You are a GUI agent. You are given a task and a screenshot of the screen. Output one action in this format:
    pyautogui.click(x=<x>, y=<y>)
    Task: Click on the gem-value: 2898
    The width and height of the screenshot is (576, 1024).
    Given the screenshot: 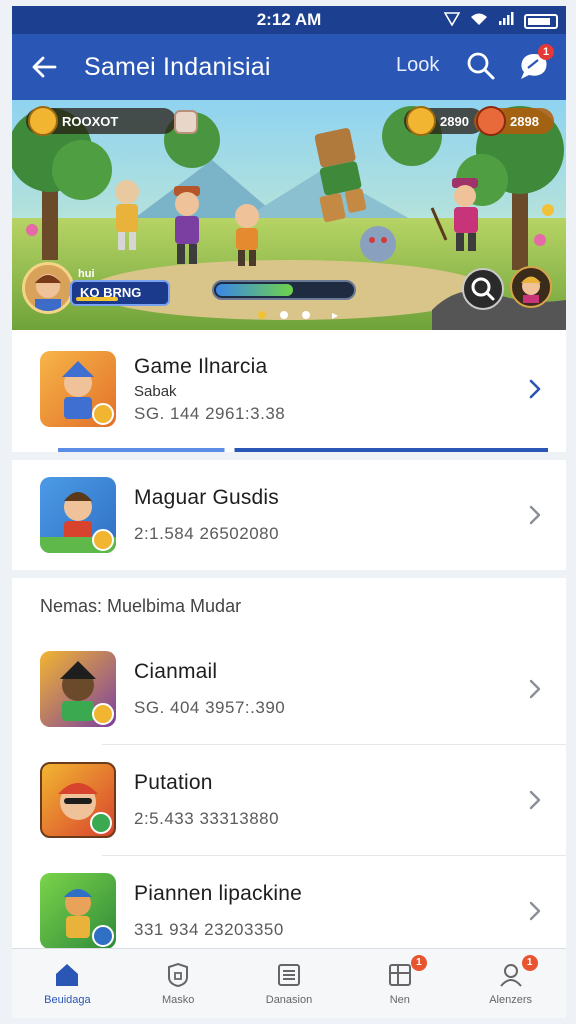 What is the action you would take?
    pyautogui.click(x=524, y=121)
    